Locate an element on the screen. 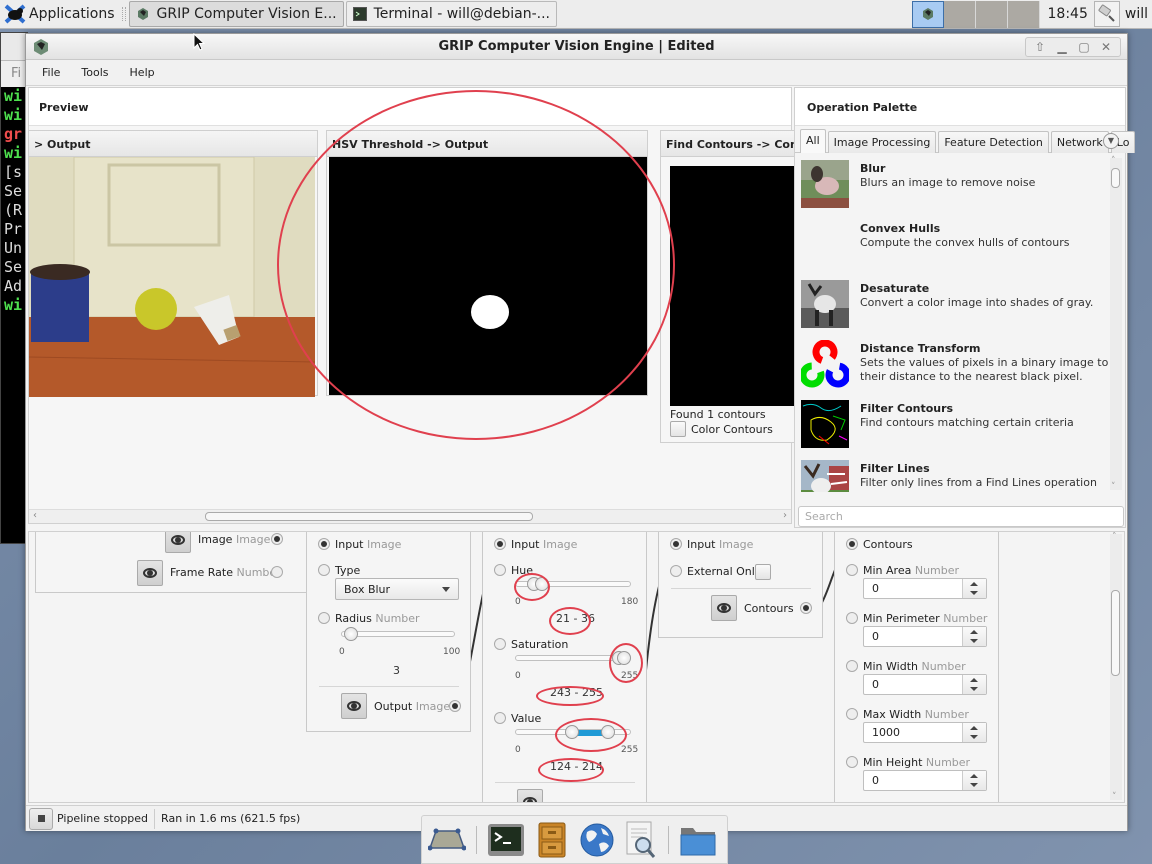  preview-horizontal-scrollbar: ‹ › is located at coordinates (410, 516).